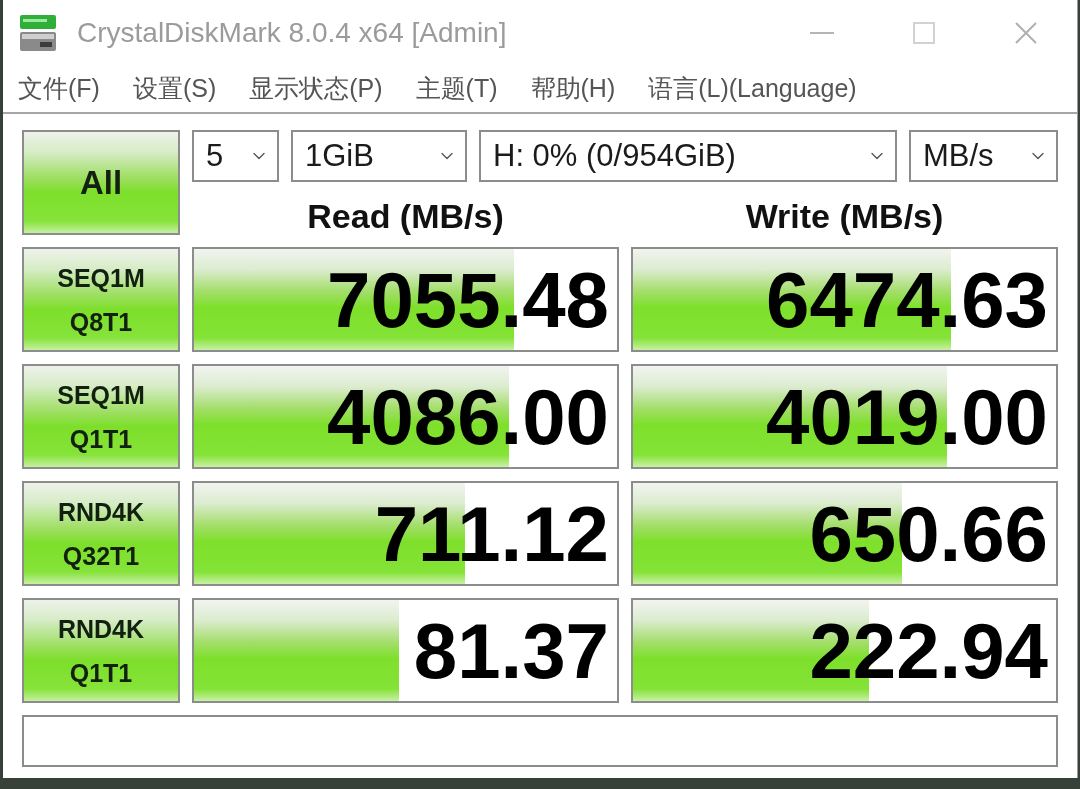  Describe the element at coordinates (573, 88) in the screenshot. I see `menu-item: 帮助(H)` at that location.